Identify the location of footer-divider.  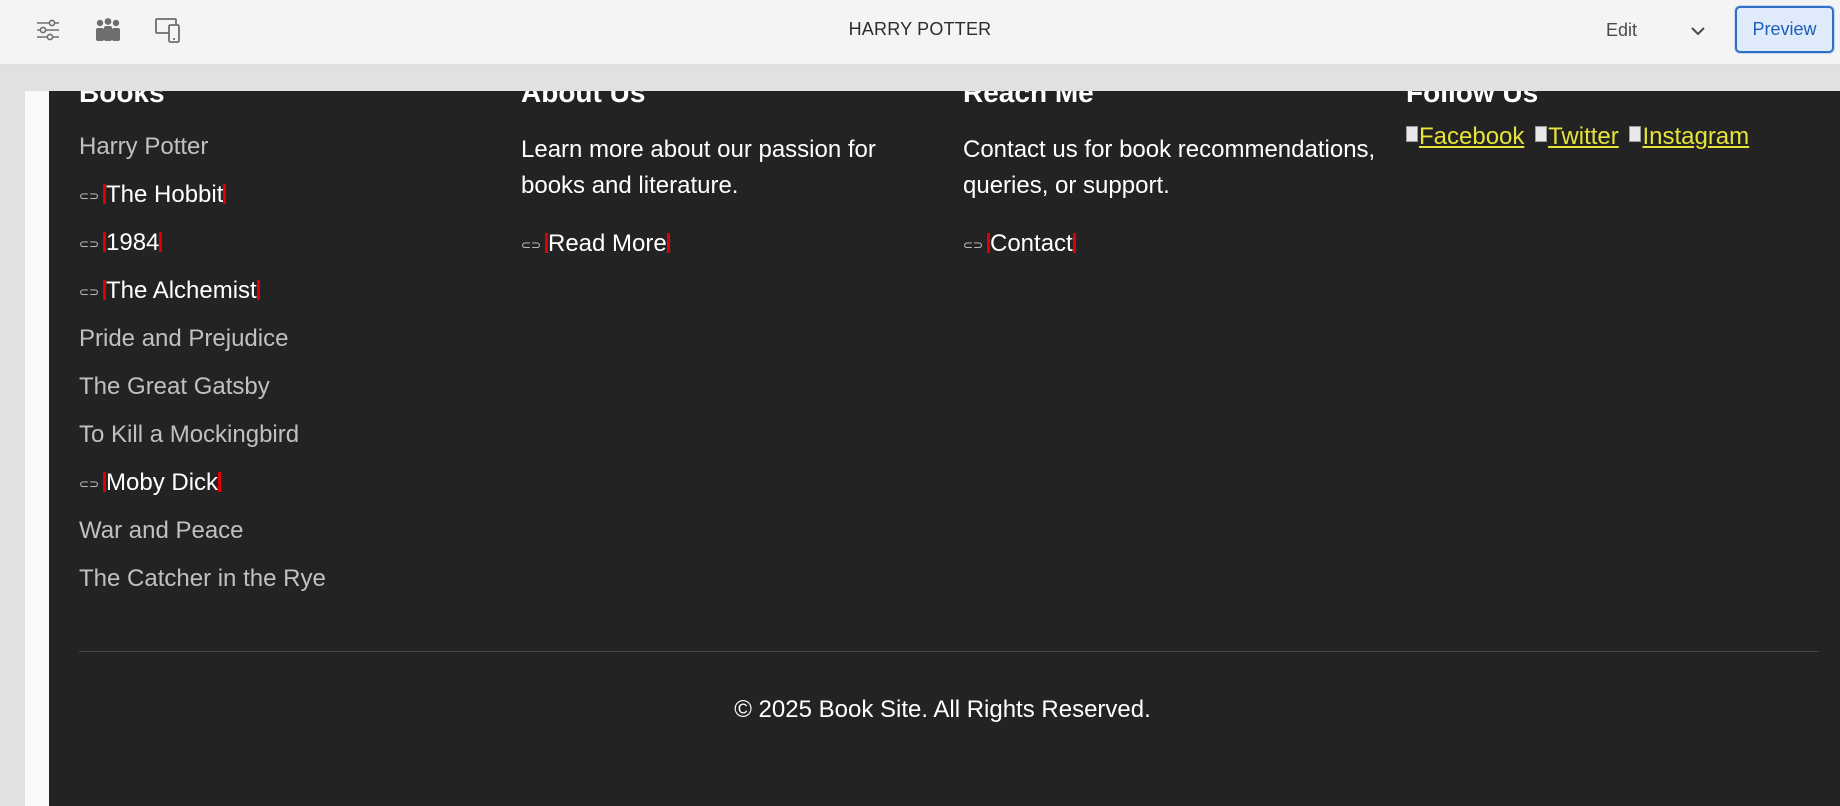
(949, 651).